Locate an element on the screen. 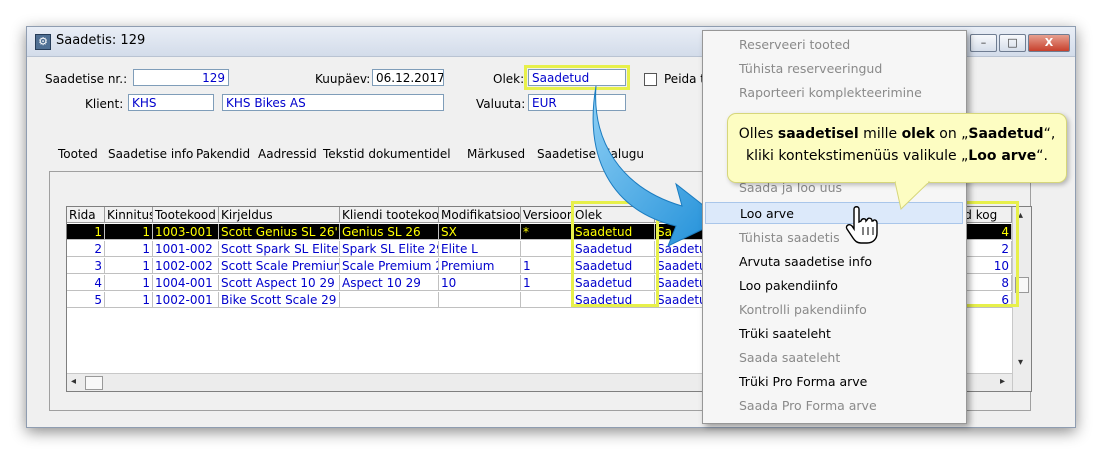  col-header-tootekood: Tootekood is located at coordinates (186, 215).